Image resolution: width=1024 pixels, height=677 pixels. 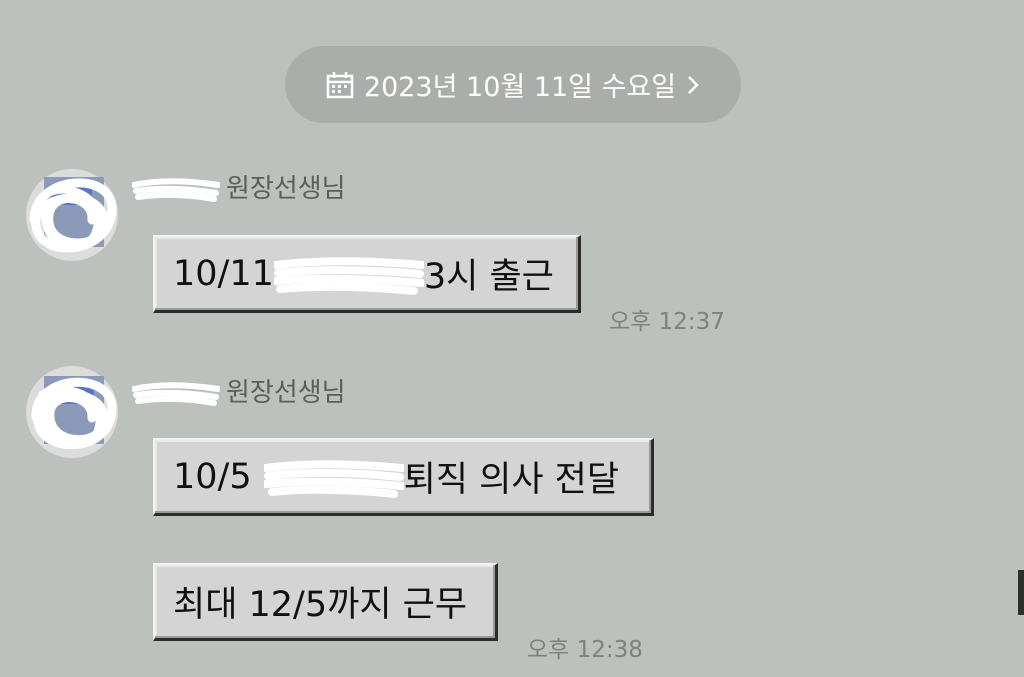 What do you see at coordinates (488, 277) in the screenshot?
I see `message-text-suffix: 3시 출근` at bounding box center [488, 277].